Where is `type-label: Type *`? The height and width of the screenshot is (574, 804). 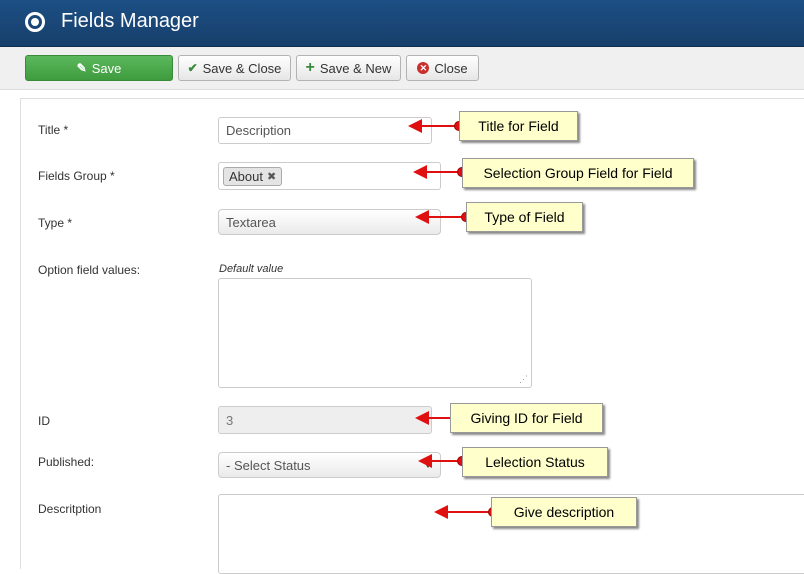 type-label: Type * is located at coordinates (55, 223).